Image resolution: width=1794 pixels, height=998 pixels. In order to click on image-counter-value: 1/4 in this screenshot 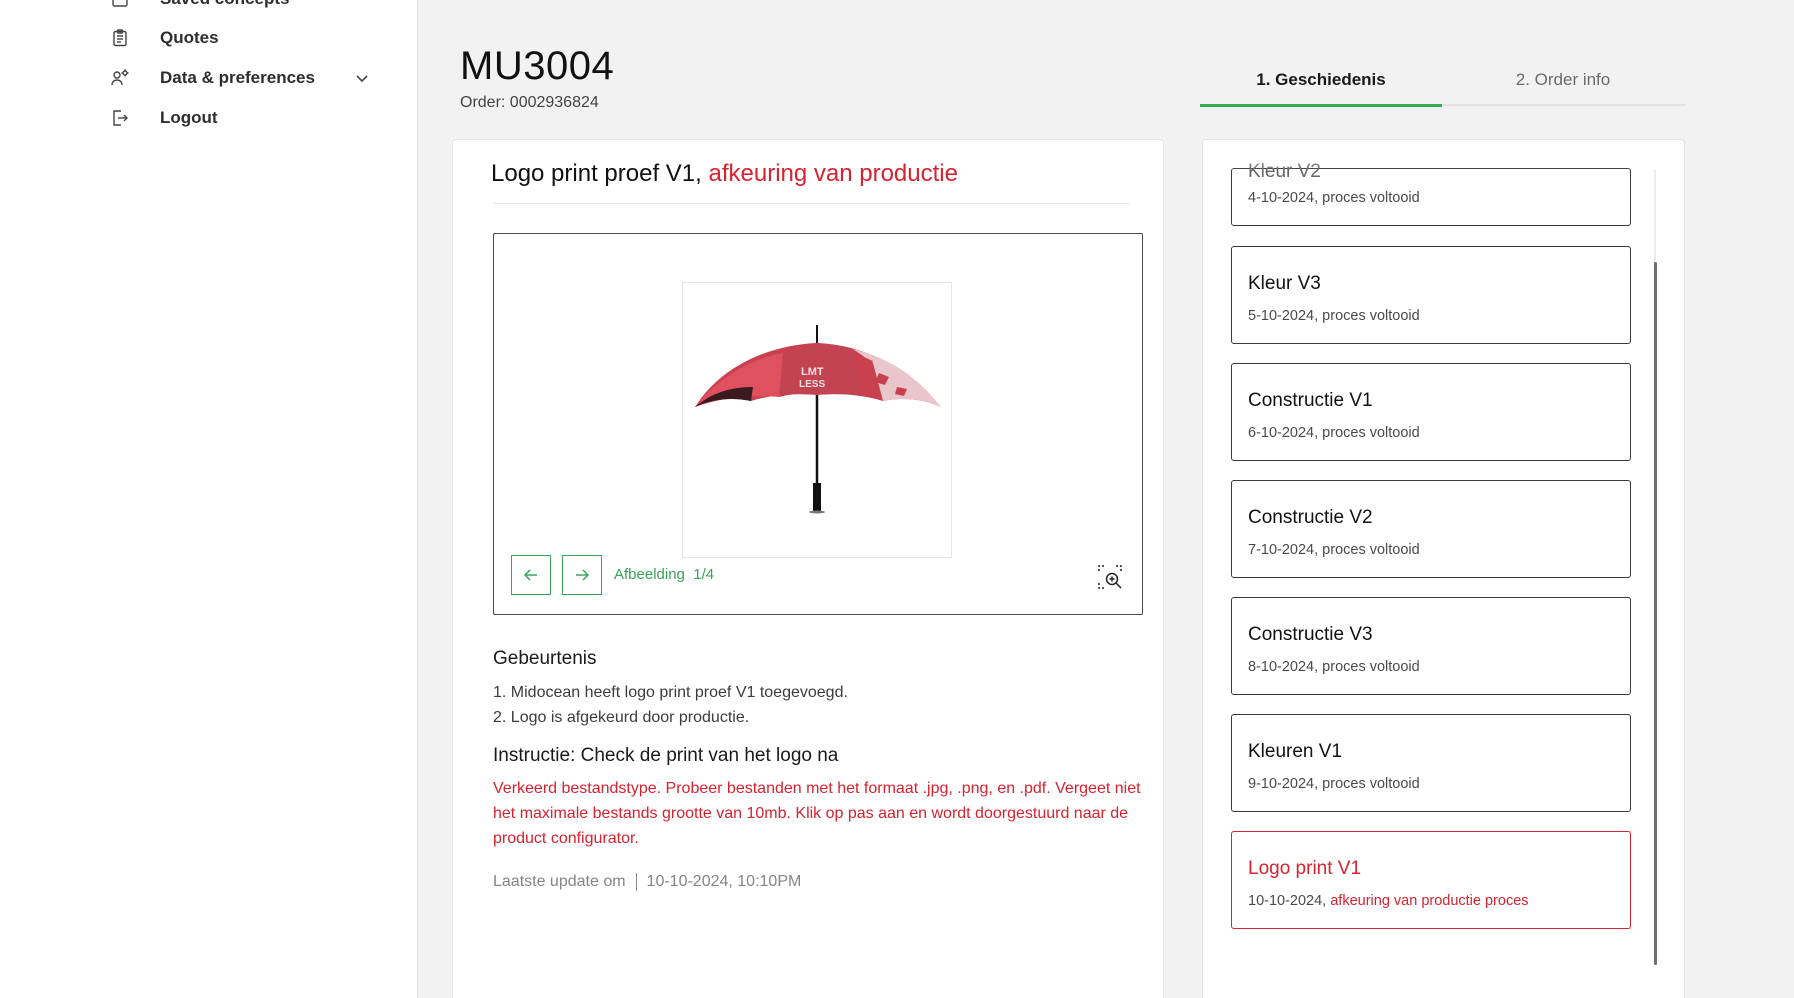, I will do `click(704, 574)`.